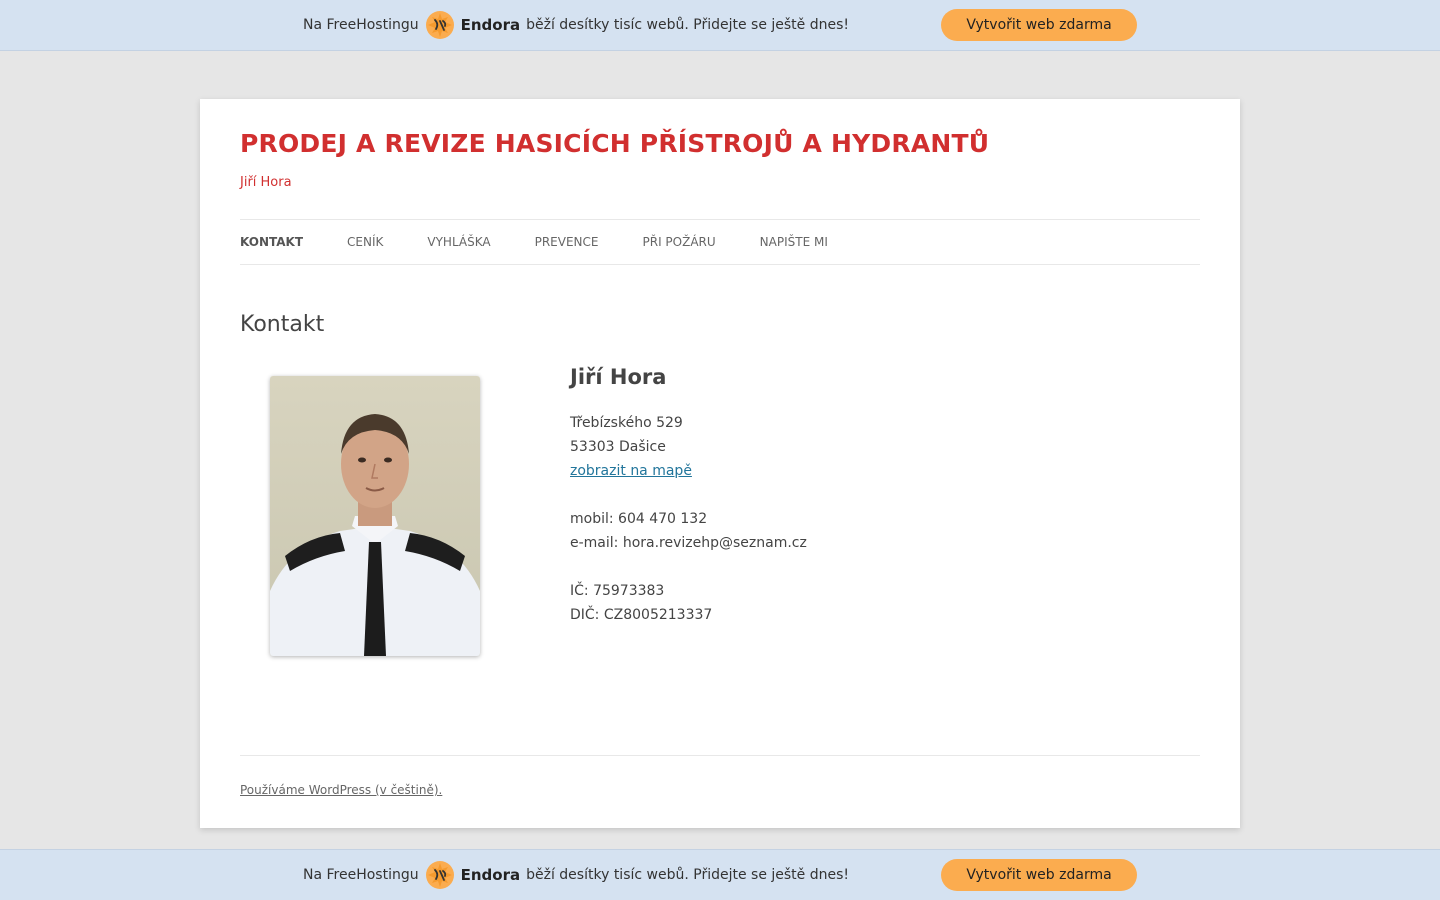  What do you see at coordinates (341, 790) in the screenshot?
I see `wordpress-credit-link: Používáme WordPress (v češtině).` at bounding box center [341, 790].